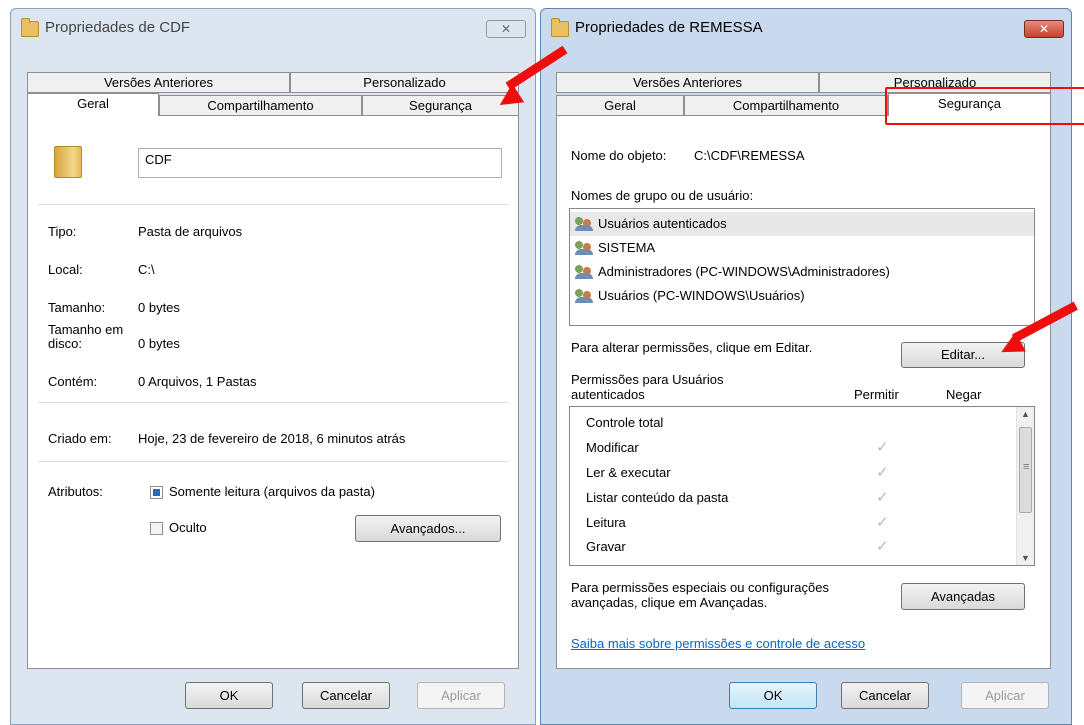 The image size is (1084, 725). What do you see at coordinates (612, 447) in the screenshot?
I see `permission-name: Modificar` at bounding box center [612, 447].